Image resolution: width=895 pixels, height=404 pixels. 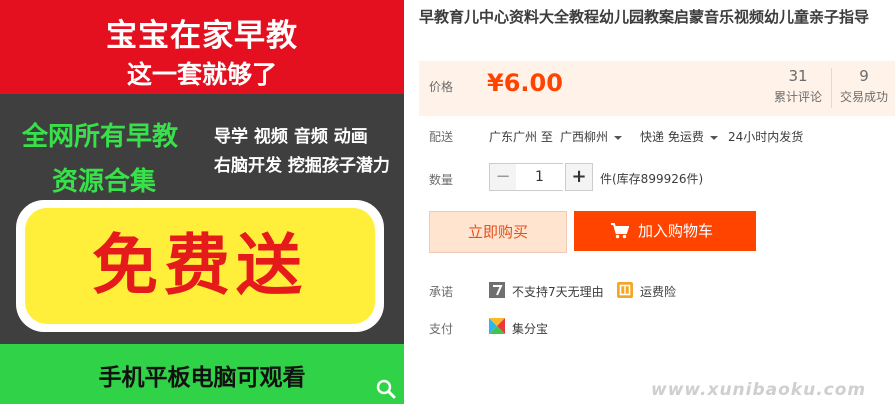 I want to click on promise-label: 承诺, so click(x=441, y=292).